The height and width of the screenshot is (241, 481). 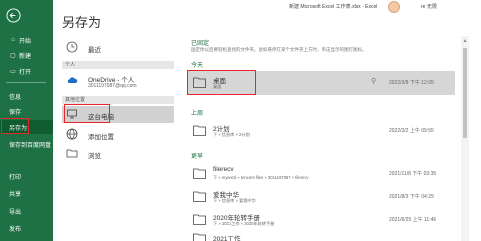 What do you see at coordinates (200, 44) in the screenshot?
I see `pinned-title: 已固定` at bounding box center [200, 44].